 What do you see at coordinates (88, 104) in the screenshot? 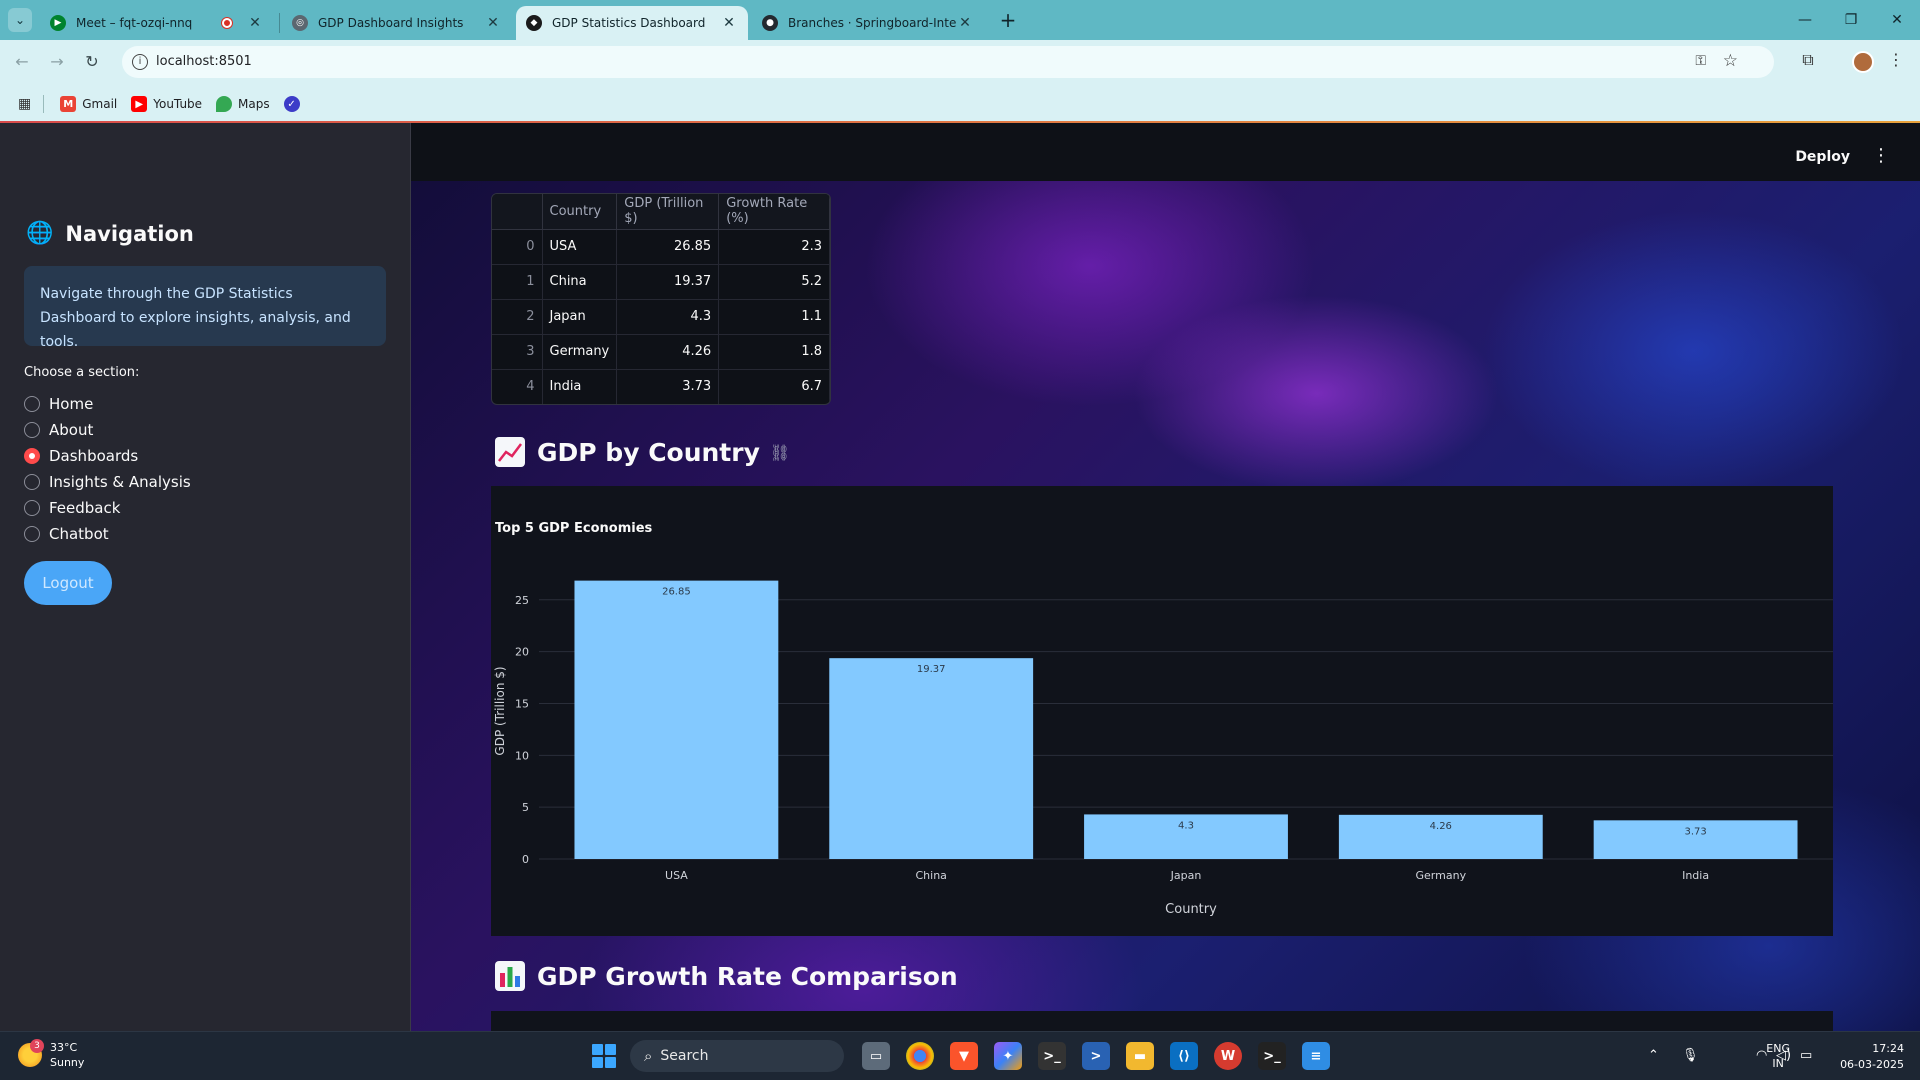
I see `bookmark-gmail: M Gmail` at bounding box center [88, 104].